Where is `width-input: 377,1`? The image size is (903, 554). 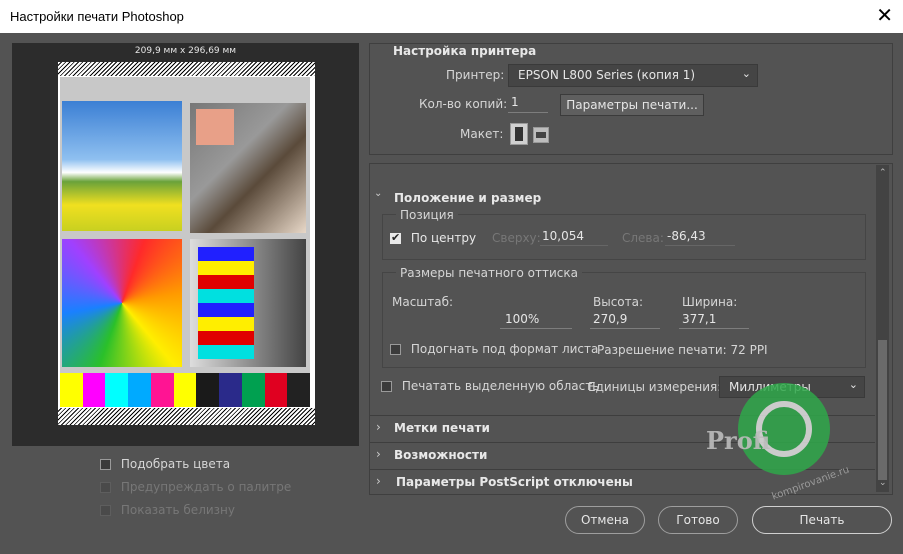
width-input: 377,1 is located at coordinates (714, 320).